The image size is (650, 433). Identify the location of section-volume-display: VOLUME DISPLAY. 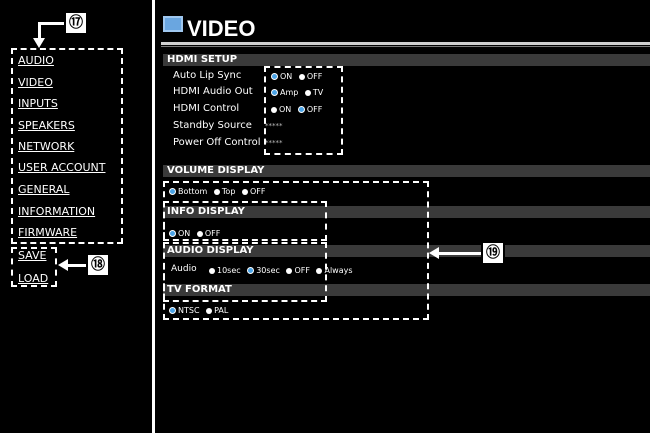
(406, 171).